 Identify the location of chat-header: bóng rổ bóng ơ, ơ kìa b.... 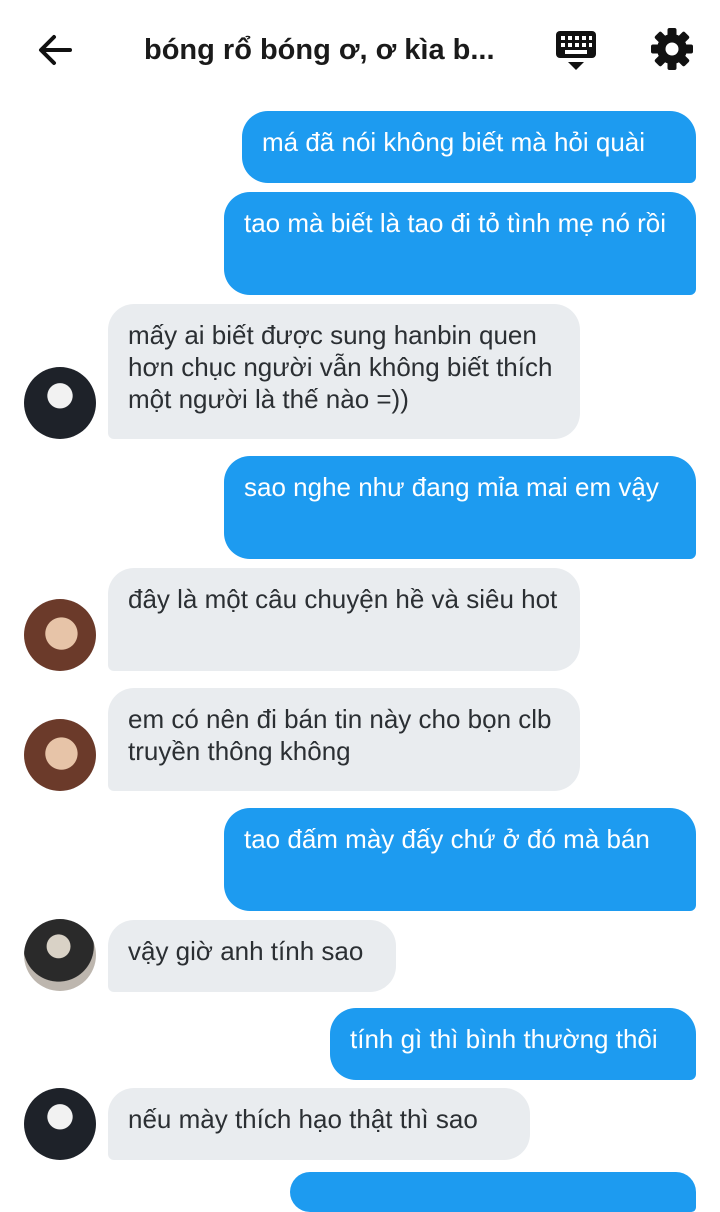
(360, 50).